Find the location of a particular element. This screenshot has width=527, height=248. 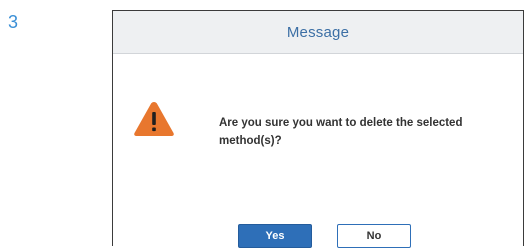

step-number: 3 is located at coordinates (13, 22).